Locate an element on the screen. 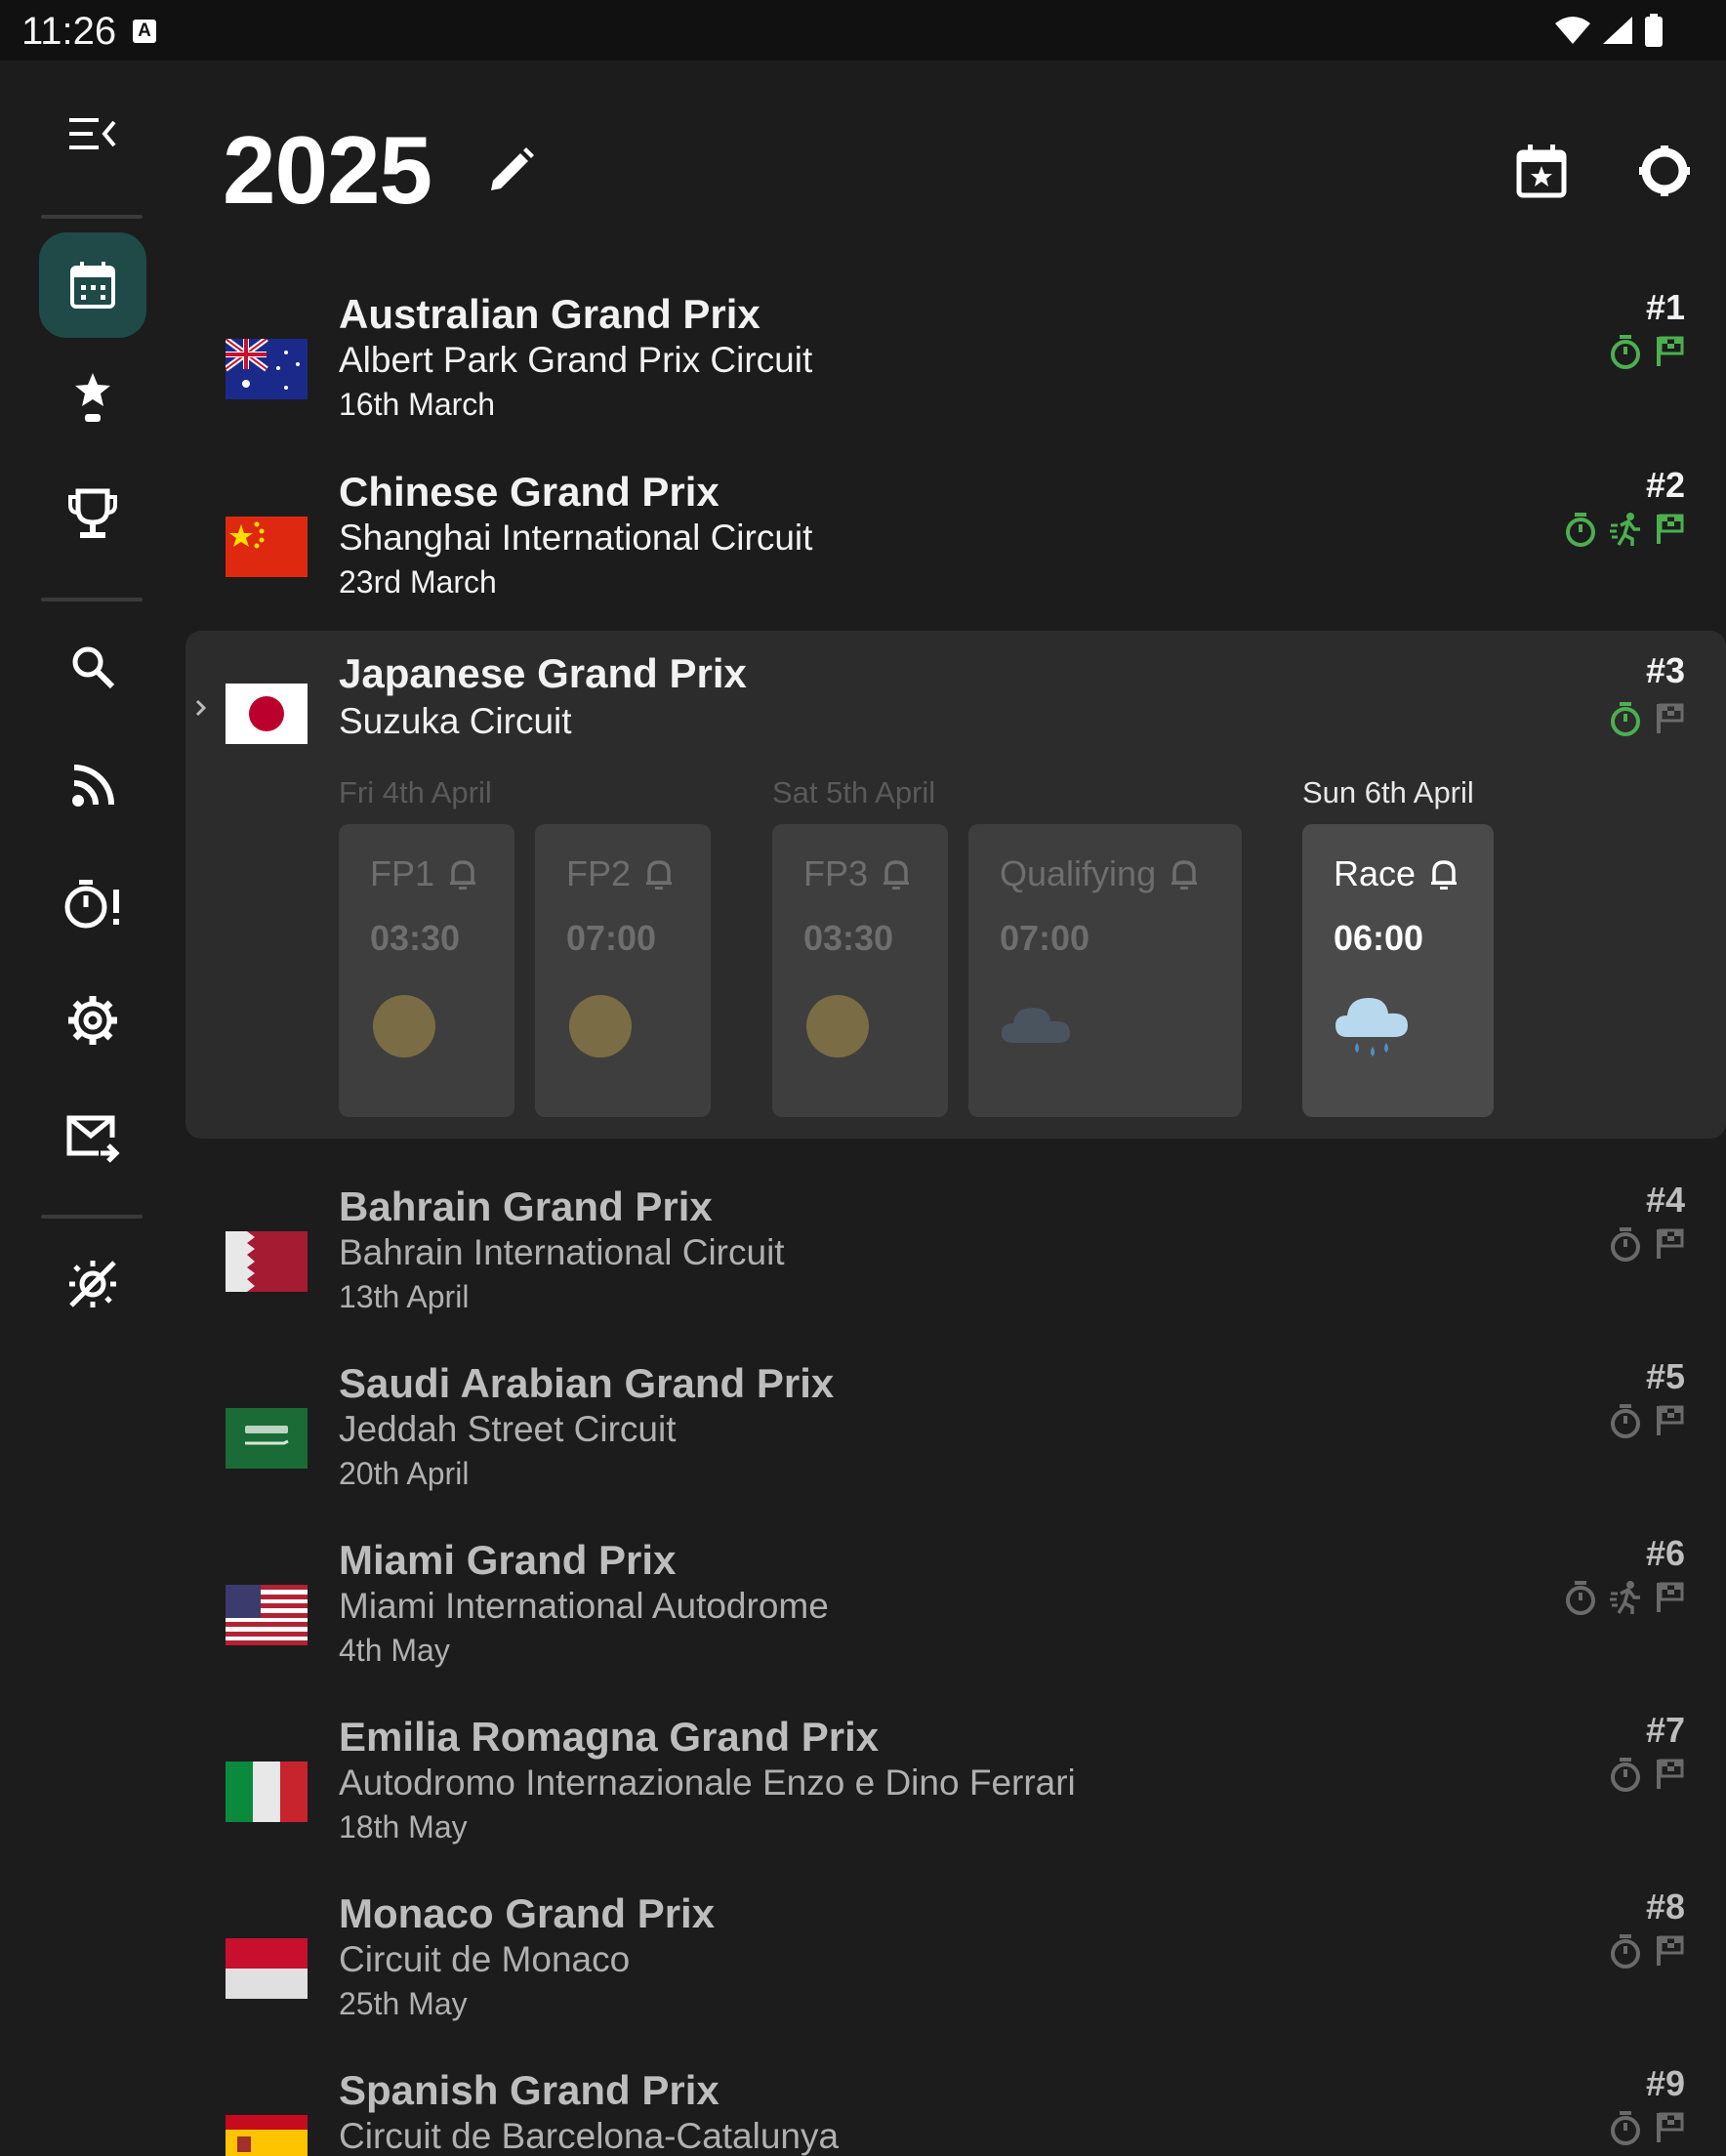 This screenshot has height=2156, width=1726. navigation-rail is located at coordinates (92, 1108).